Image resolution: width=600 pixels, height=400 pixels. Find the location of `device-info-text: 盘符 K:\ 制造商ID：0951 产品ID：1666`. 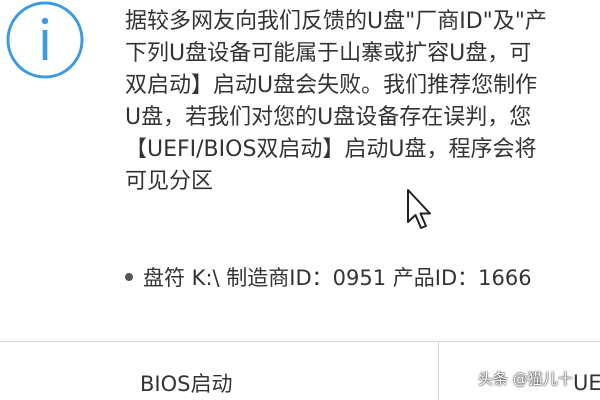

device-info-text: 盘符 K:\ 制造商ID：0951 产品ID：1666 is located at coordinates (337, 278).